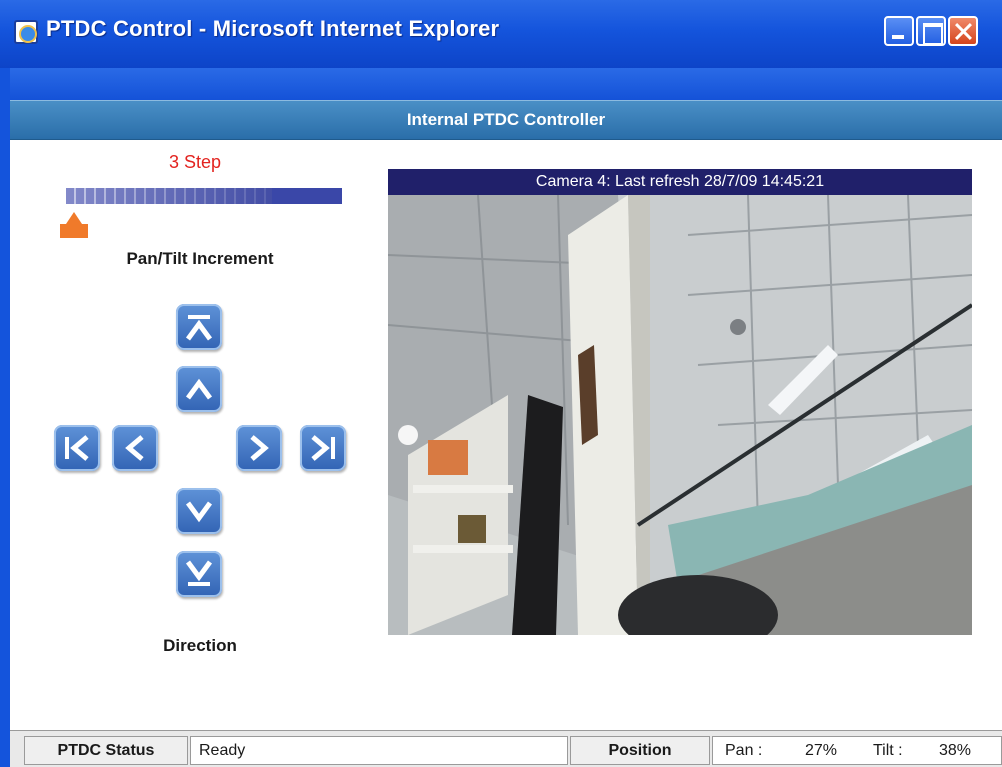 The height and width of the screenshot is (767, 1002). I want to click on arrow-left-to-start-icon, so click(77, 448).